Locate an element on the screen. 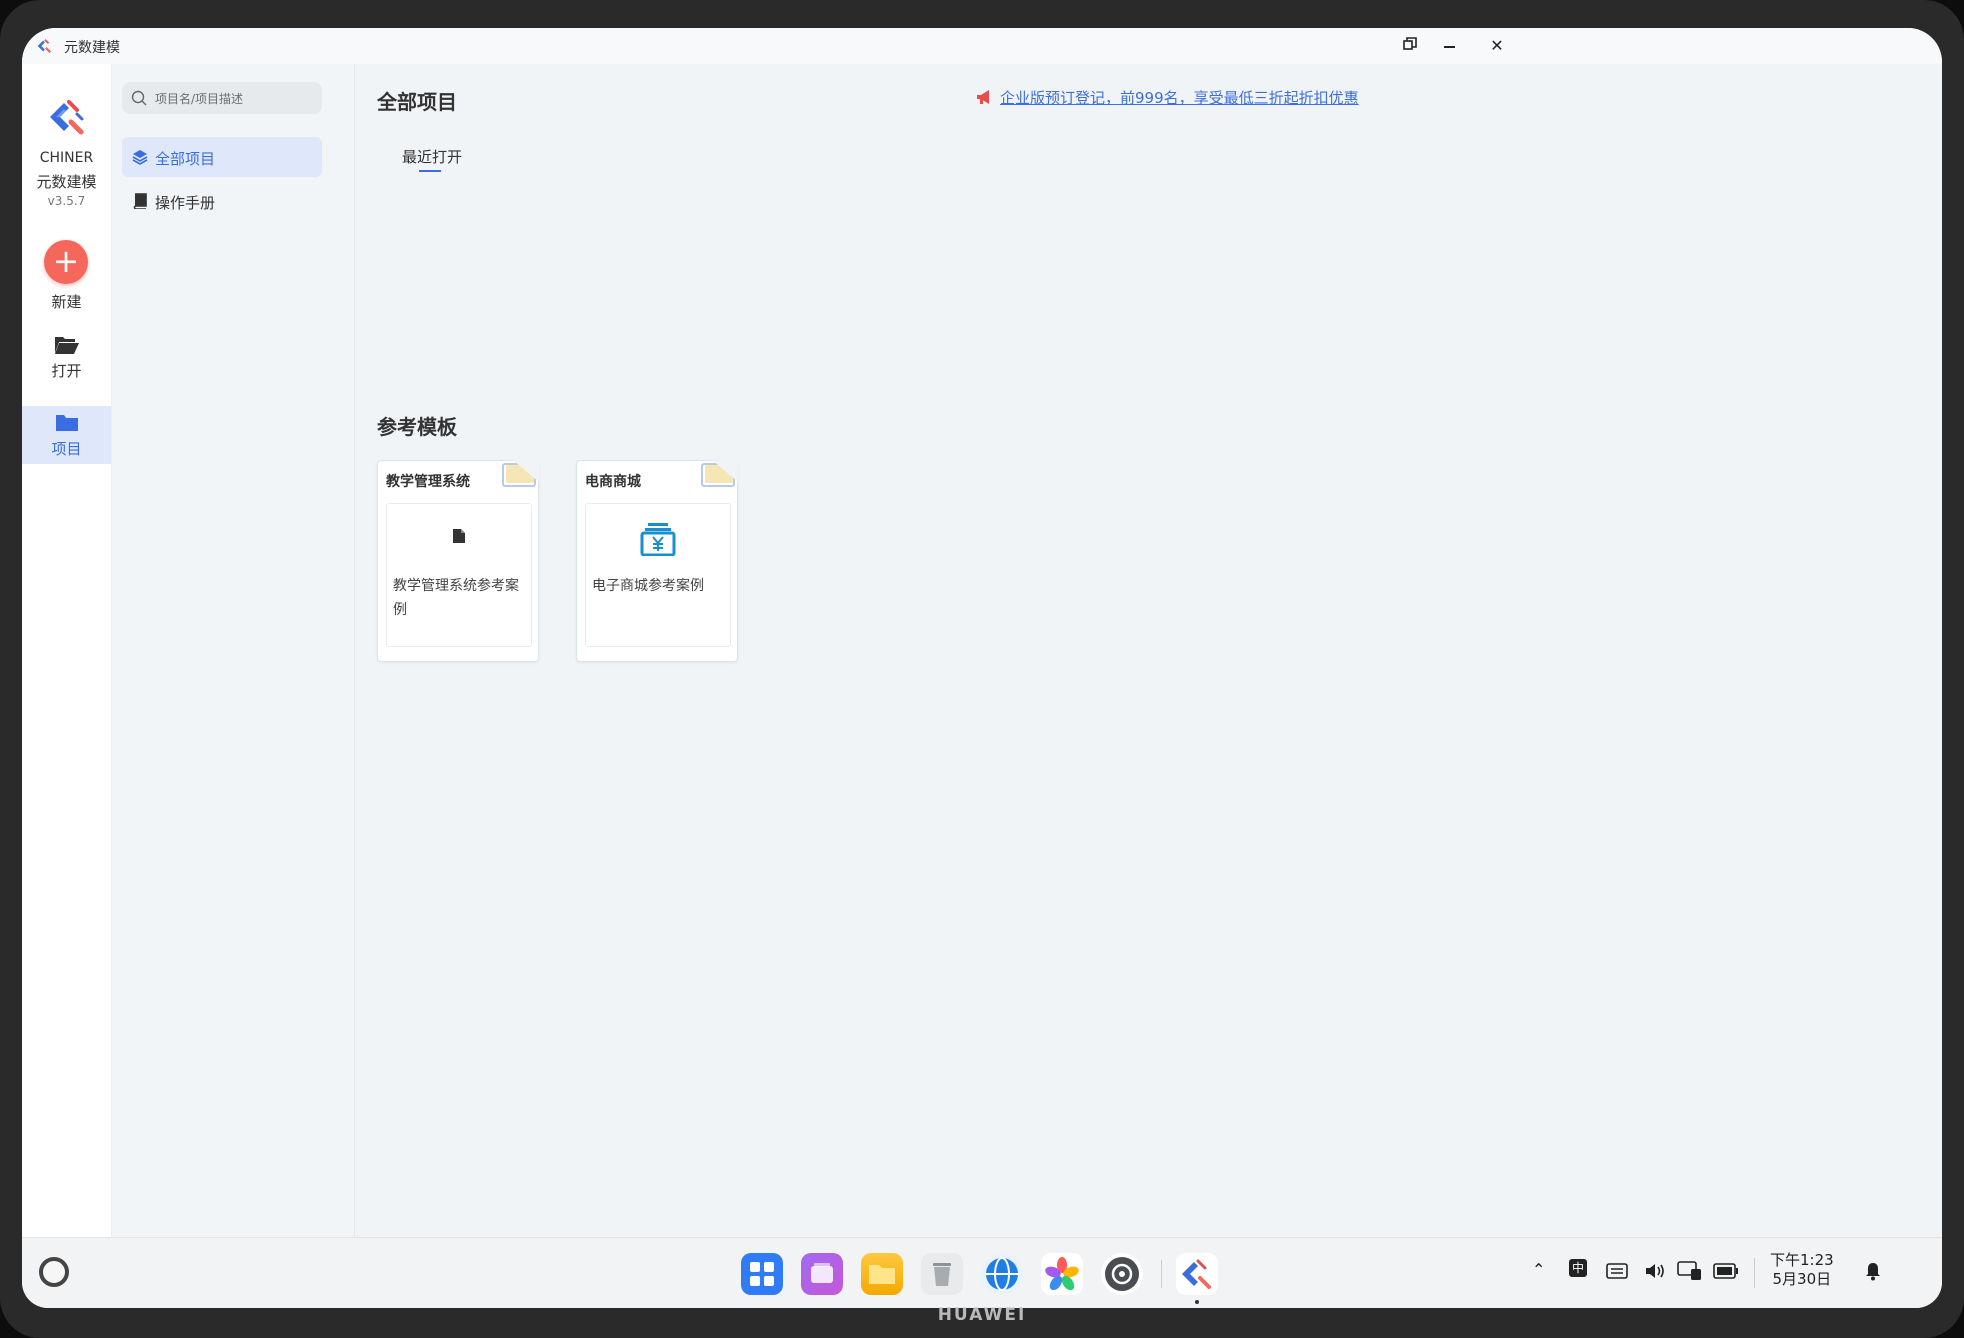 The height and width of the screenshot is (1338, 1964). browser-icon is located at coordinates (1002, 1274).